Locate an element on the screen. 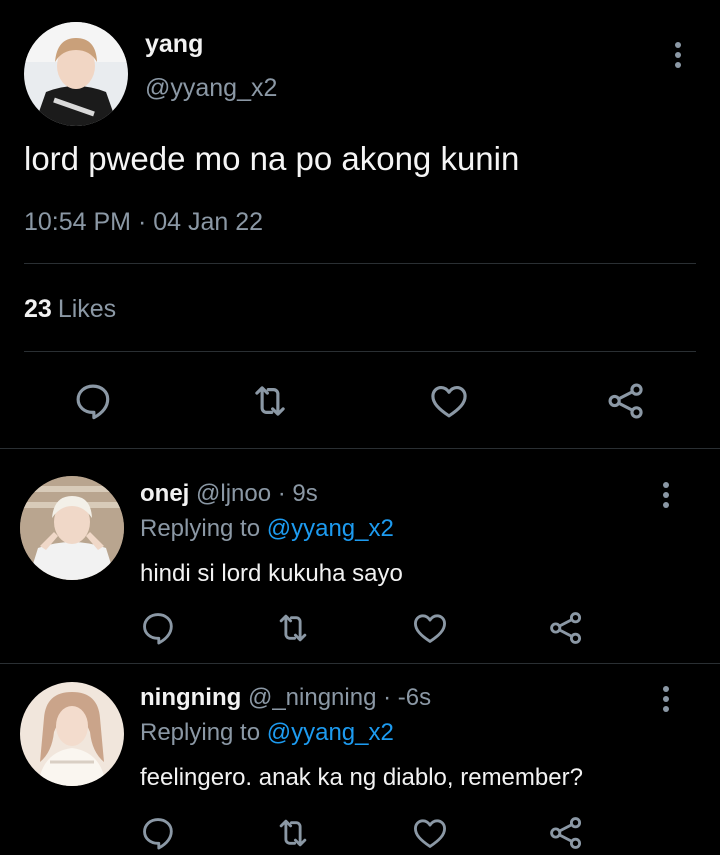 This screenshot has height=855, width=720. likes-label: Likes is located at coordinates (87, 309).